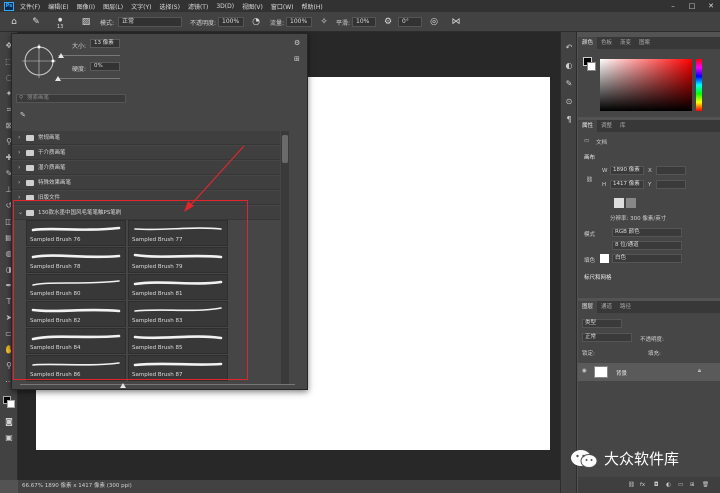  What do you see at coordinates (569, 120) in the screenshot?
I see `paragraph-panel-icon: ¶` at bounding box center [569, 120].